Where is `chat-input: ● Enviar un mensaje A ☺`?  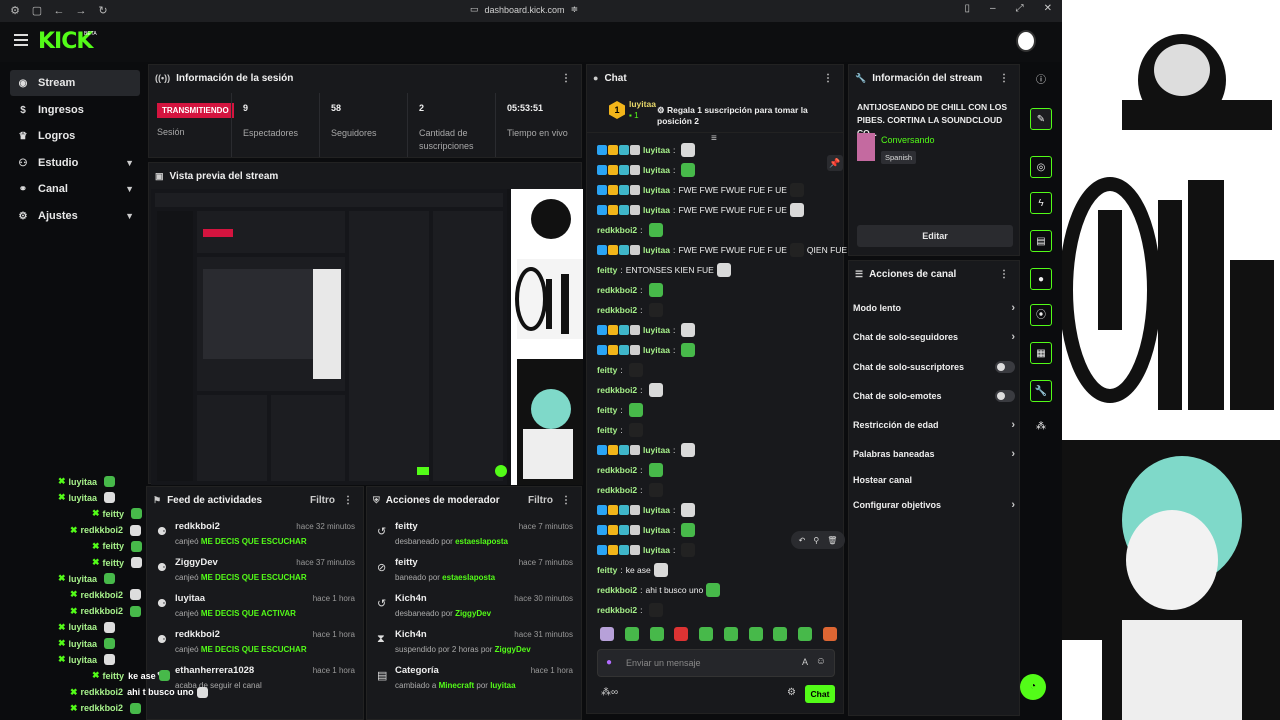
chat-input: ● Enviar un mensaje A ☺ is located at coordinates (716, 663).